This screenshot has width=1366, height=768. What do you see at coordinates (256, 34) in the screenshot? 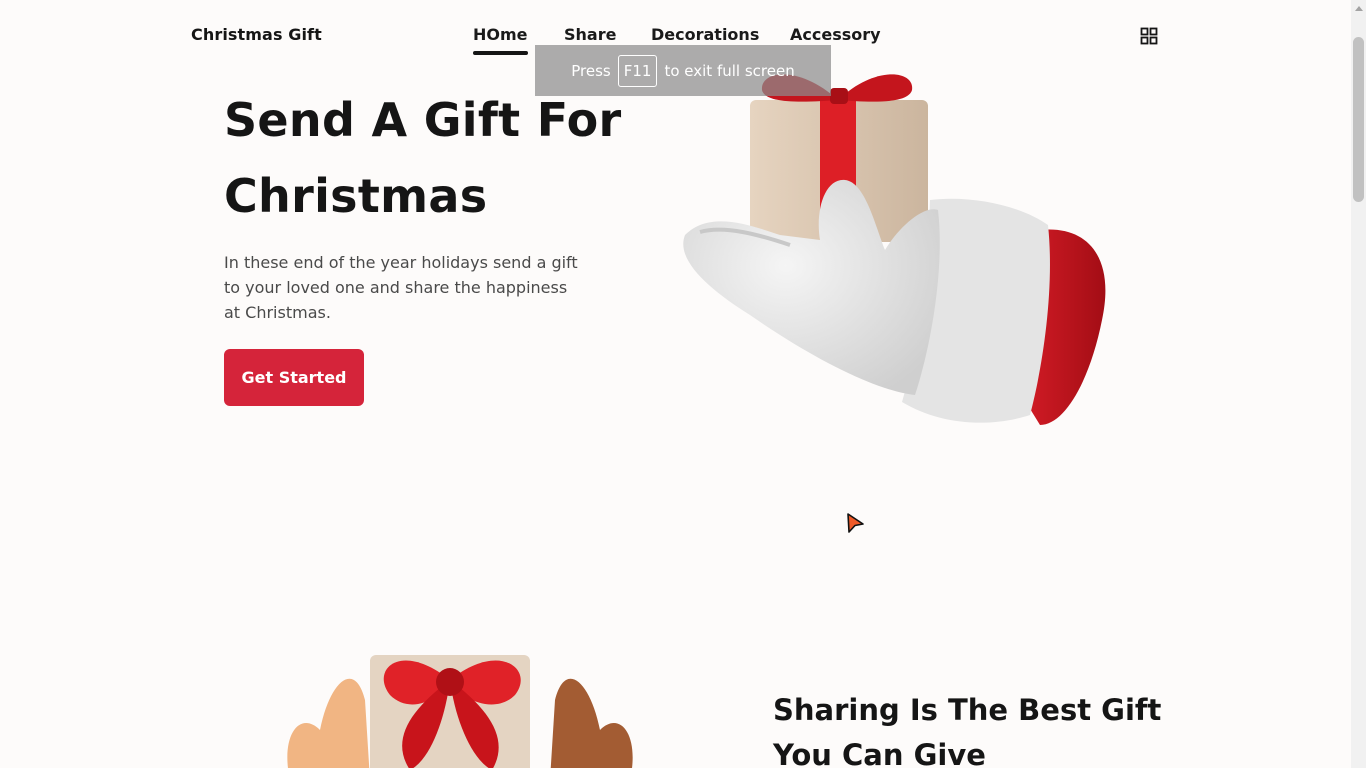
I see `site-logo: Christmas Gift` at bounding box center [256, 34].